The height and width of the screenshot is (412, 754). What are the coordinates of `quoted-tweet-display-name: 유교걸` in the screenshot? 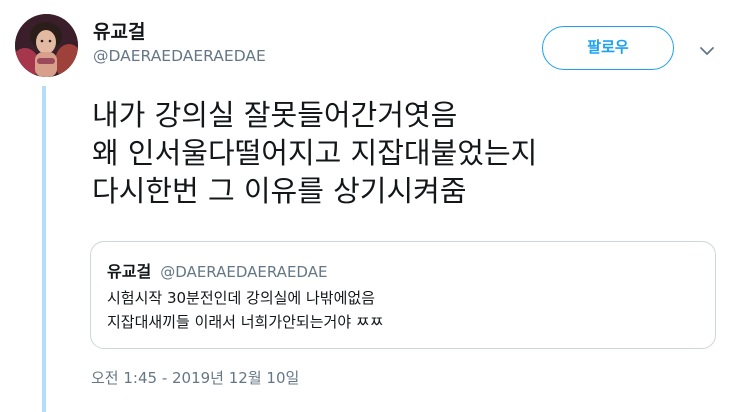 It's located at (129, 271).